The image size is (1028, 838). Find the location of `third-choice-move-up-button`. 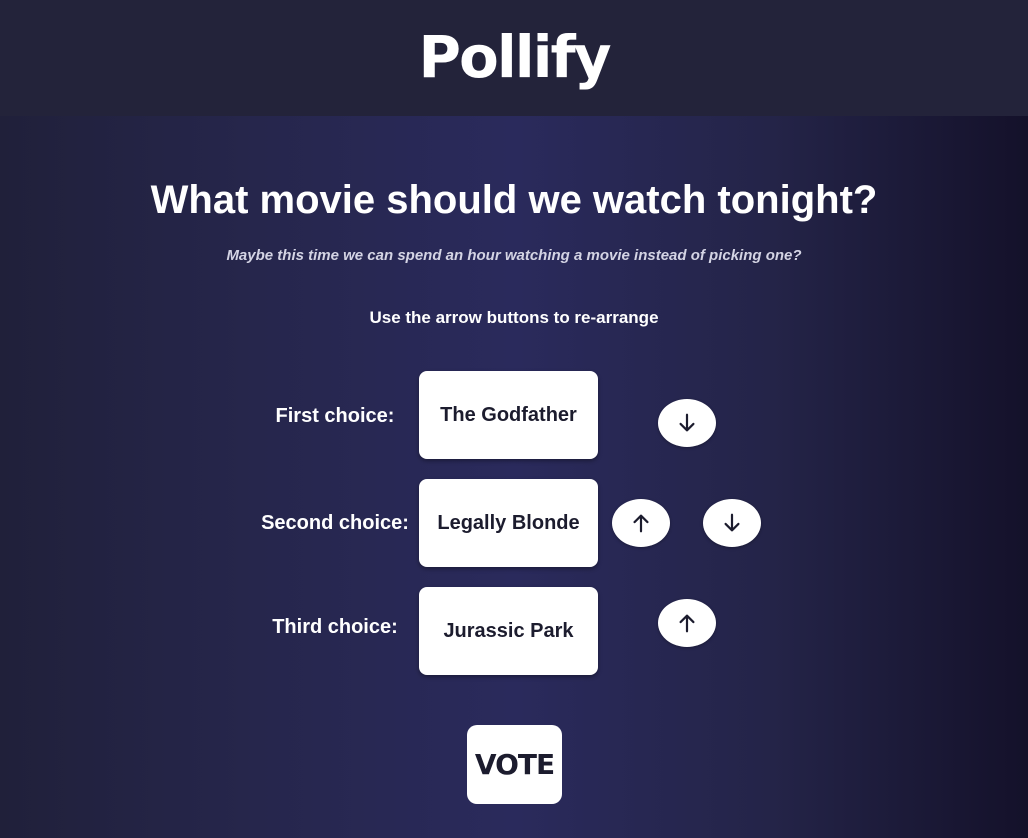

third-choice-move-up-button is located at coordinates (687, 623).